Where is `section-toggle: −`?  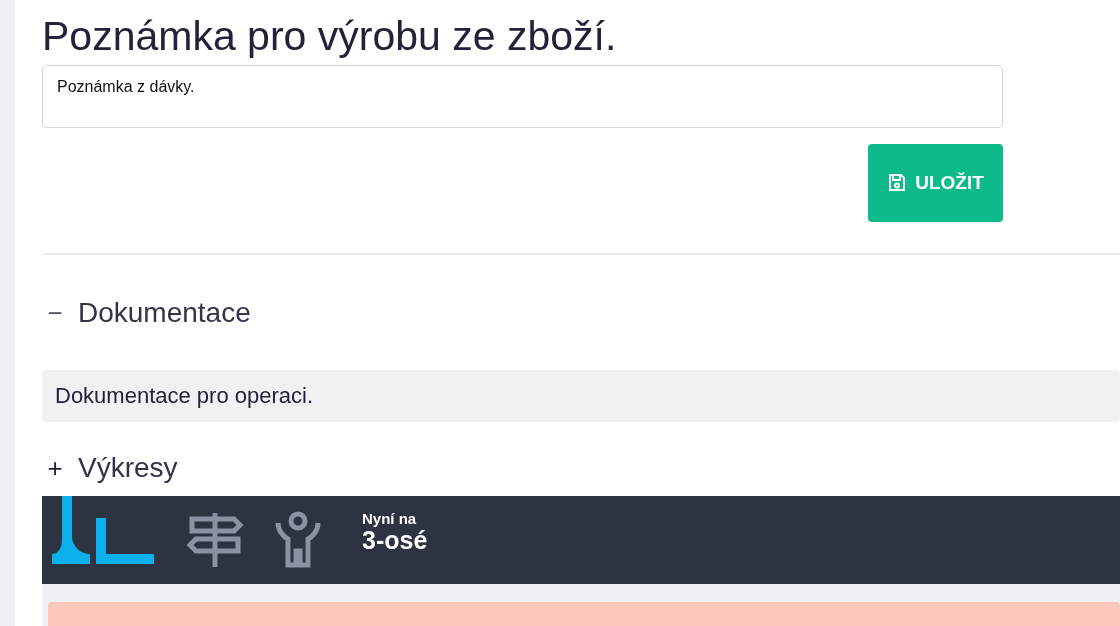 section-toggle: − is located at coordinates (55, 313).